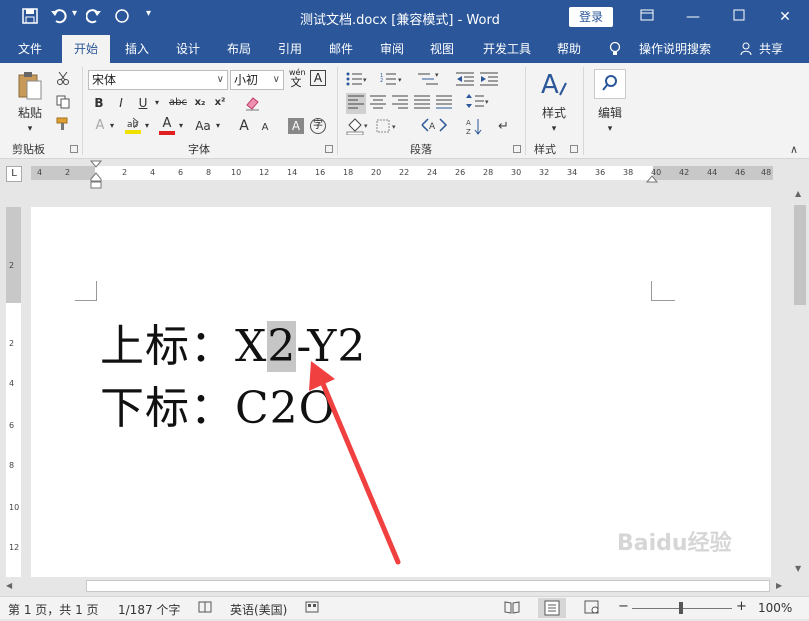  Describe the element at coordinates (112, 126) in the screenshot. I see `text-effects-dropdown-icon: ▾` at that location.